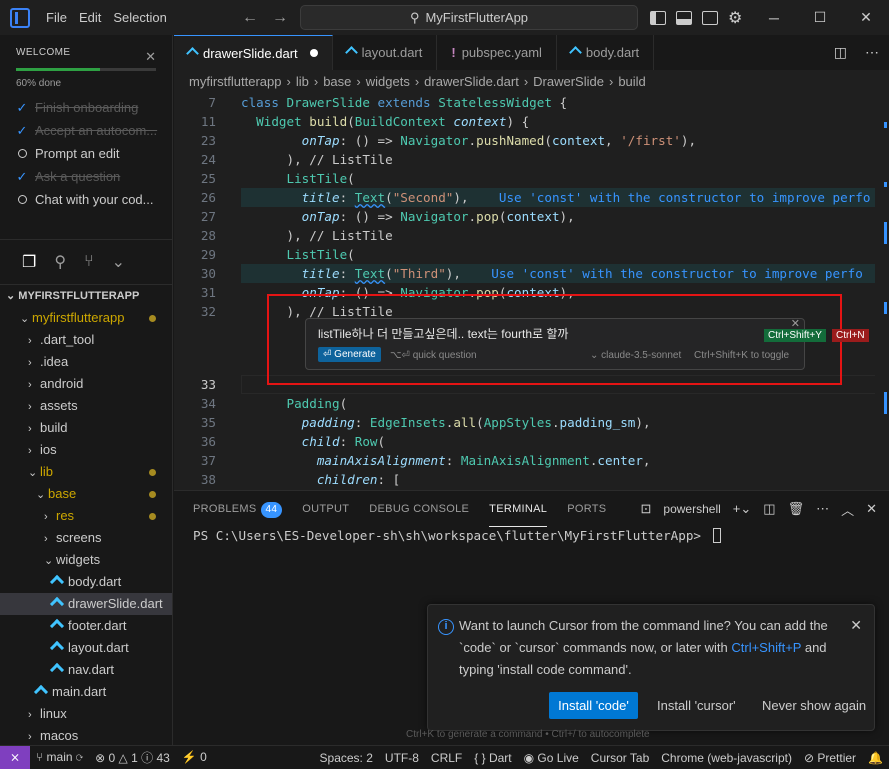 The width and height of the screenshot is (889, 769). What do you see at coordinates (59, 757) in the screenshot?
I see `branch-status: ⑂ main ⟳` at bounding box center [59, 757].